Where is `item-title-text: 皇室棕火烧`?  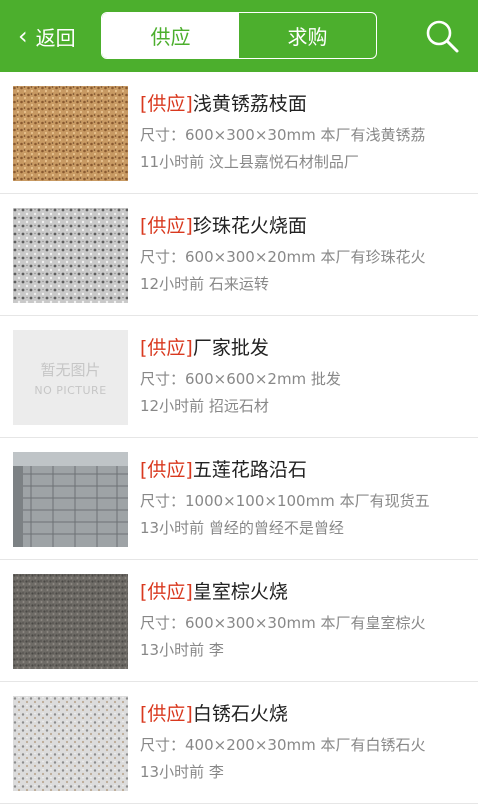 item-title-text: 皇室棕火烧 is located at coordinates (240, 592).